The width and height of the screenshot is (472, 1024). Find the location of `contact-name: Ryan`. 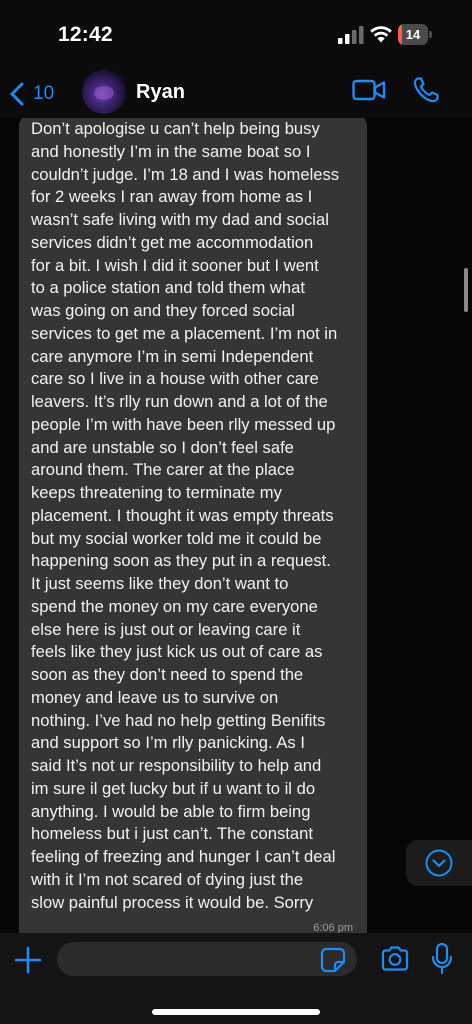

contact-name: Ryan is located at coordinates (160, 92).